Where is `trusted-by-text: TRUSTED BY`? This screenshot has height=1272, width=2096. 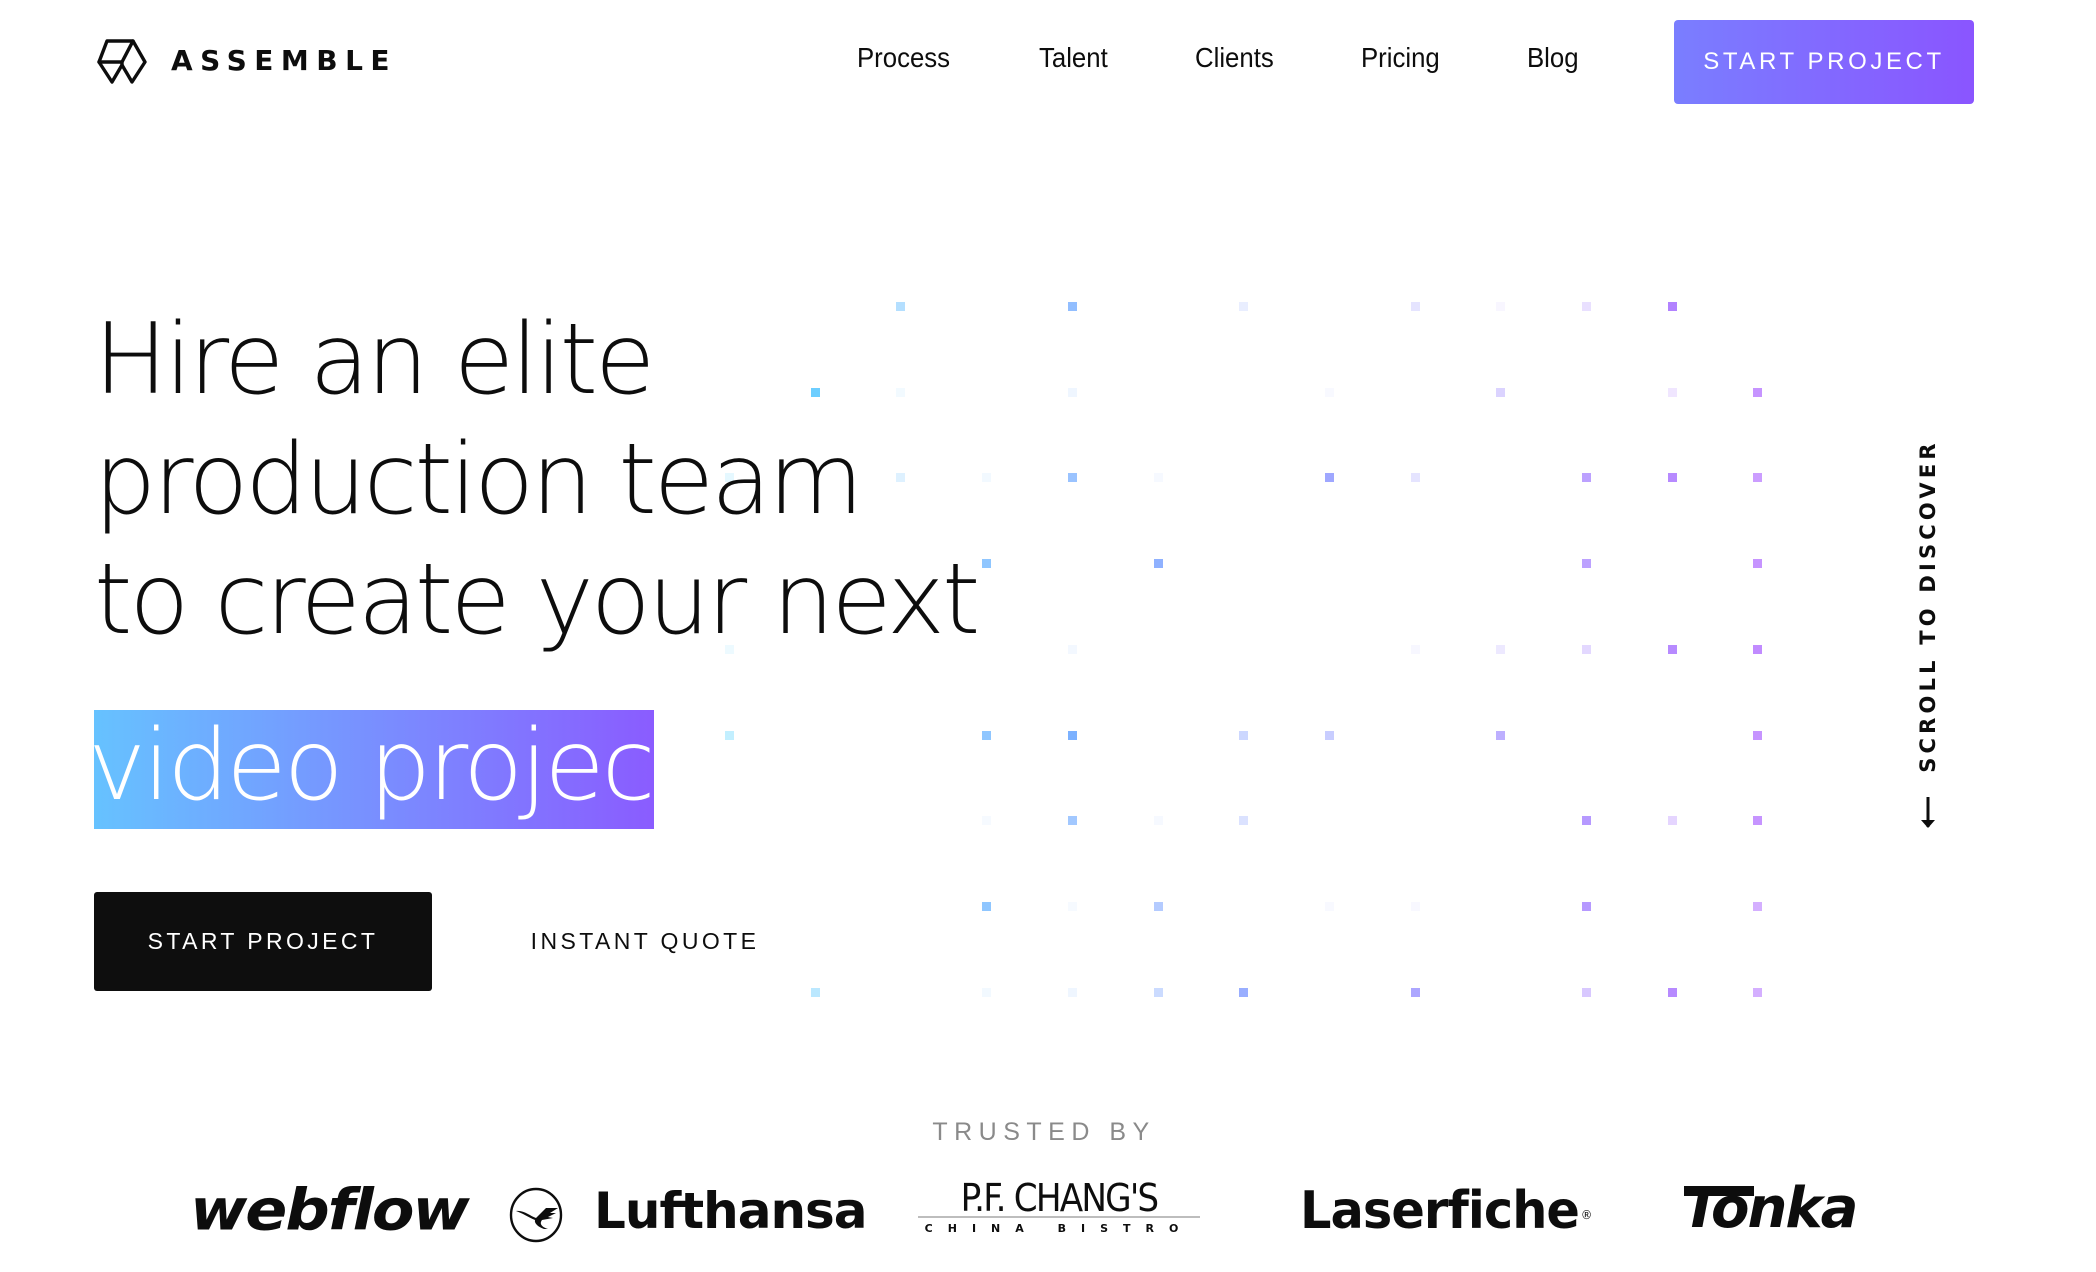 trusted-by-text: TRUSTED BY is located at coordinates (1044, 1132).